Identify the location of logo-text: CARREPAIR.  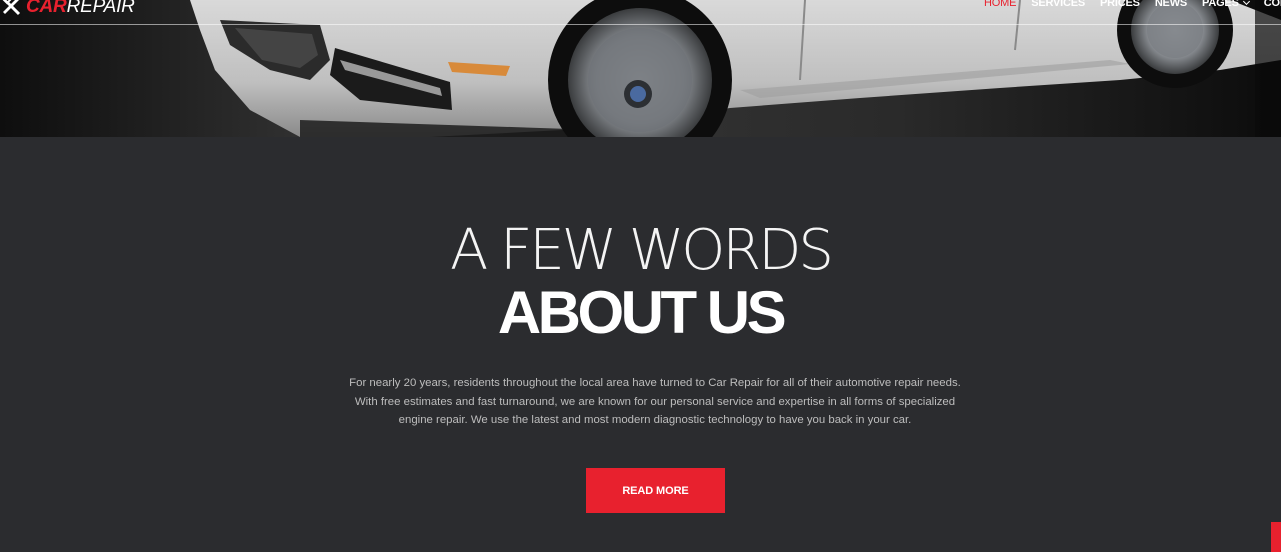
(80, 8).